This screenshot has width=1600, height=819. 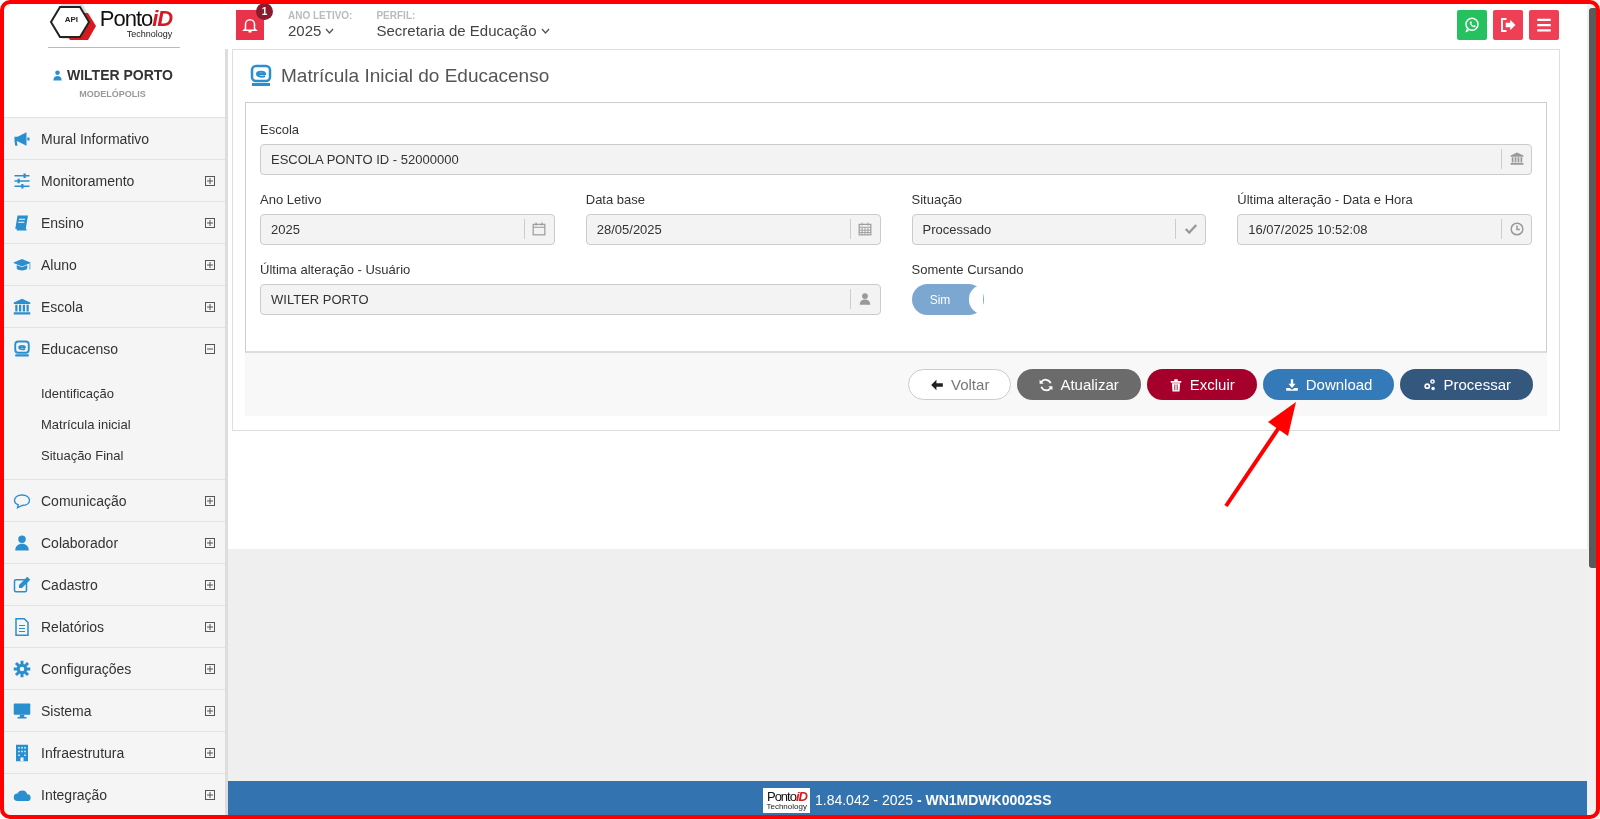 What do you see at coordinates (280, 130) in the screenshot?
I see `field-label: Escola` at bounding box center [280, 130].